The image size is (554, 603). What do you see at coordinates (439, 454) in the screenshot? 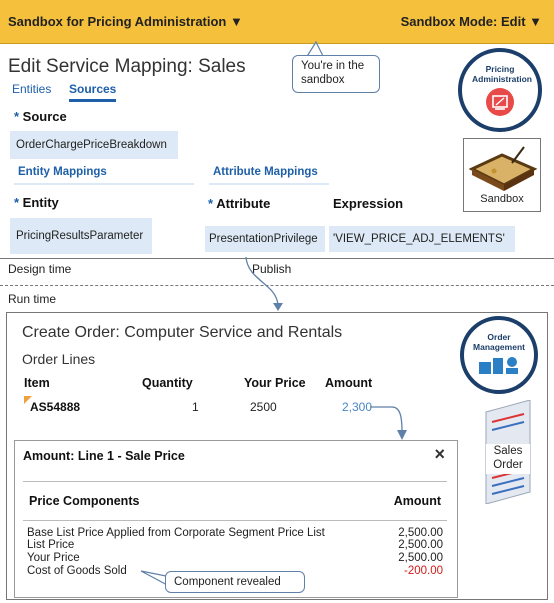
I see `close-icon: ×` at bounding box center [439, 454].